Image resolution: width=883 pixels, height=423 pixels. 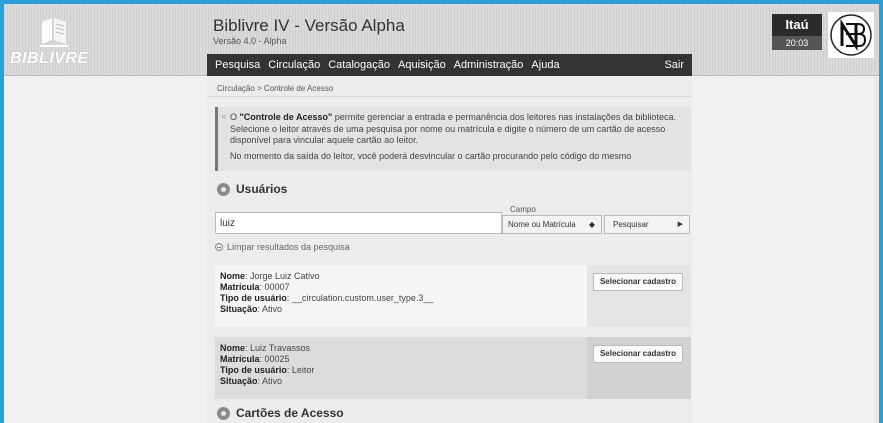 What do you see at coordinates (288, 247) in the screenshot?
I see `clear-results-label: Limpar resultados da pesquisa` at bounding box center [288, 247].